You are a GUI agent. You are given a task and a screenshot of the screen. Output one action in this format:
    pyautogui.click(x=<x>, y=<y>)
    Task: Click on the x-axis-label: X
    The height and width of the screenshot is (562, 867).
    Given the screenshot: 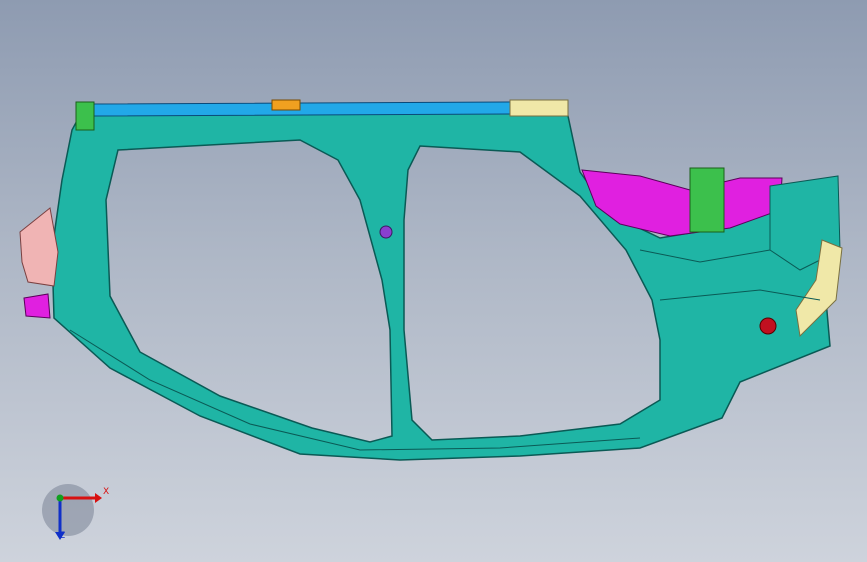 What is the action you would take?
    pyautogui.click(x=106, y=492)
    